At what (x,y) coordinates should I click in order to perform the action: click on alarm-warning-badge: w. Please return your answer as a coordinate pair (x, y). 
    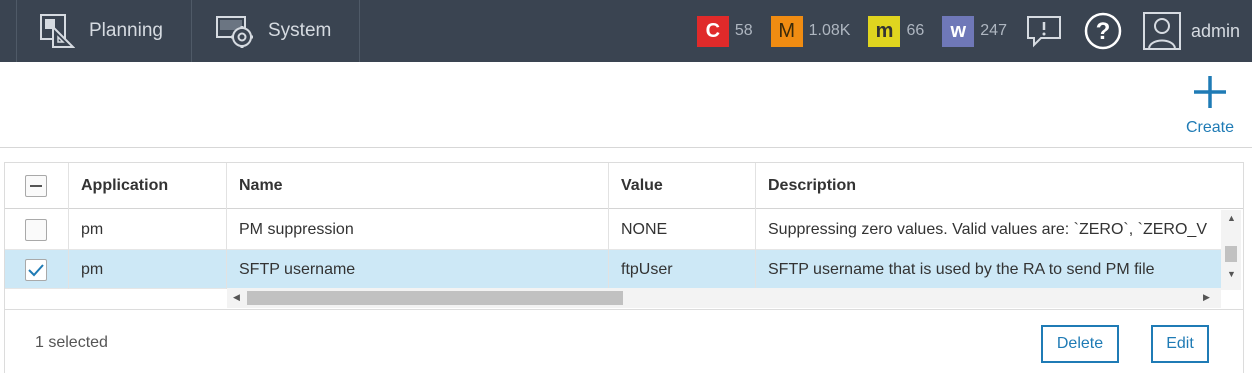
    Looking at the image, I should click on (958, 31).